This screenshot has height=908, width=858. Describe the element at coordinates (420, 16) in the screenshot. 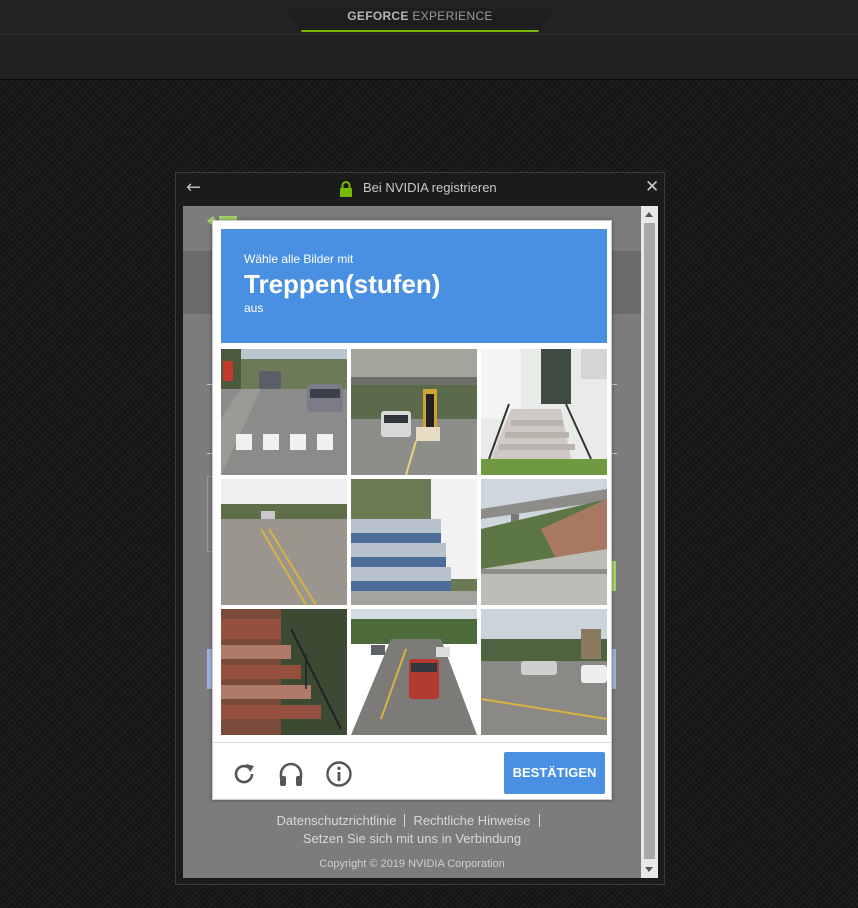

I see `app-logo: GEFORCE EXPERIENCE` at that location.